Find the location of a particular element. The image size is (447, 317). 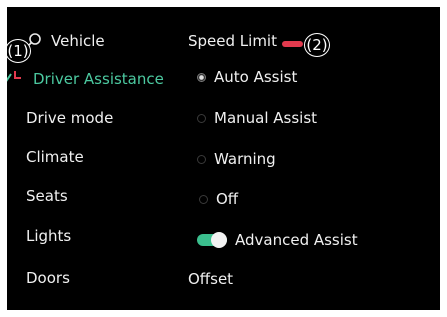

section-title: Speed Limit is located at coordinates (232, 41).